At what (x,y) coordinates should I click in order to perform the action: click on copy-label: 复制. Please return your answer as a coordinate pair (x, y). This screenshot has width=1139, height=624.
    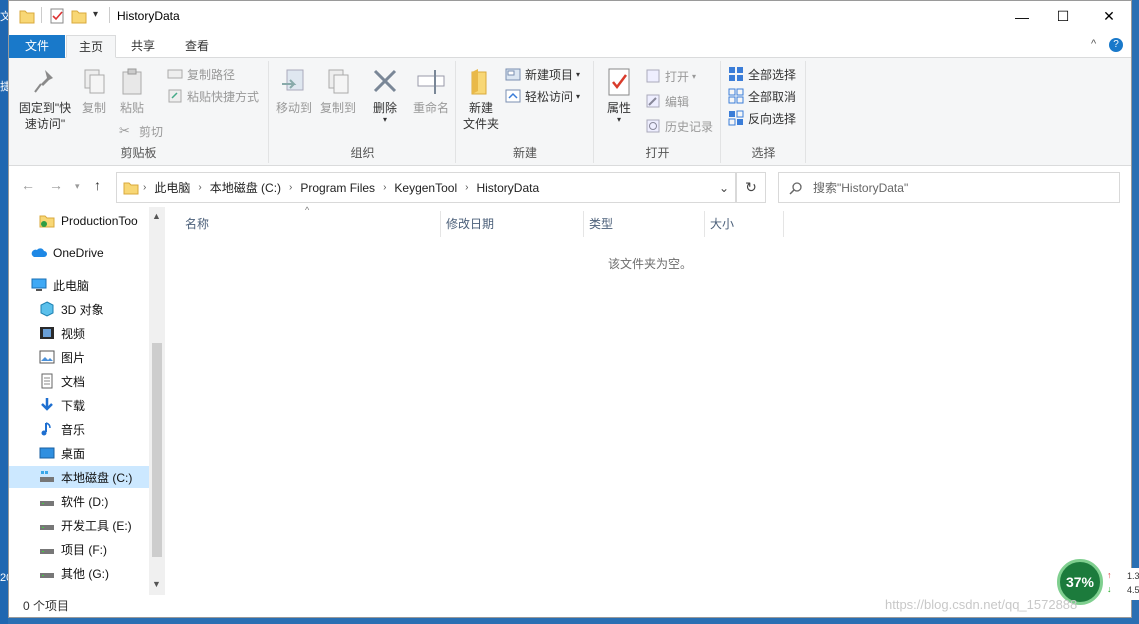
    Looking at the image, I should click on (93, 108).